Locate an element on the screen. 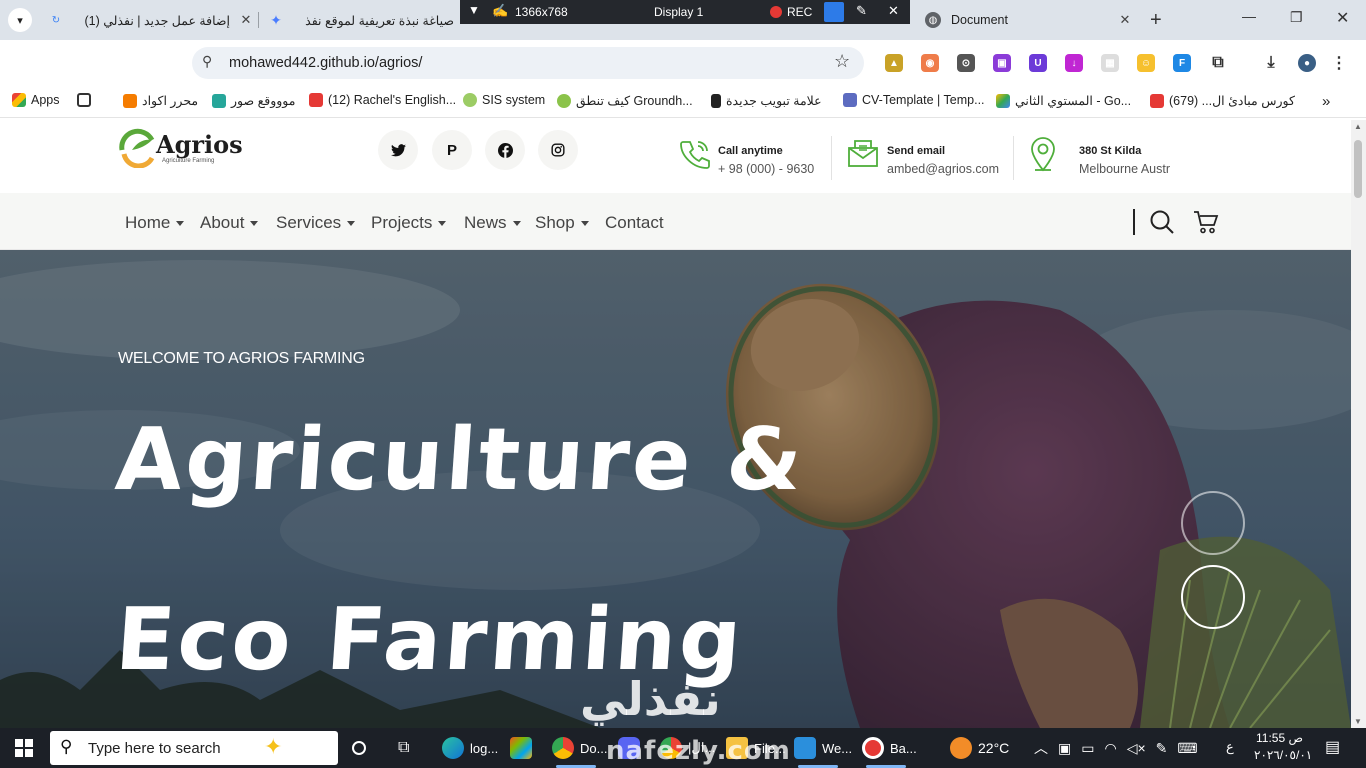  bookmark-course: كورس مبادئ ال... (679) is located at coordinates (1222, 100).